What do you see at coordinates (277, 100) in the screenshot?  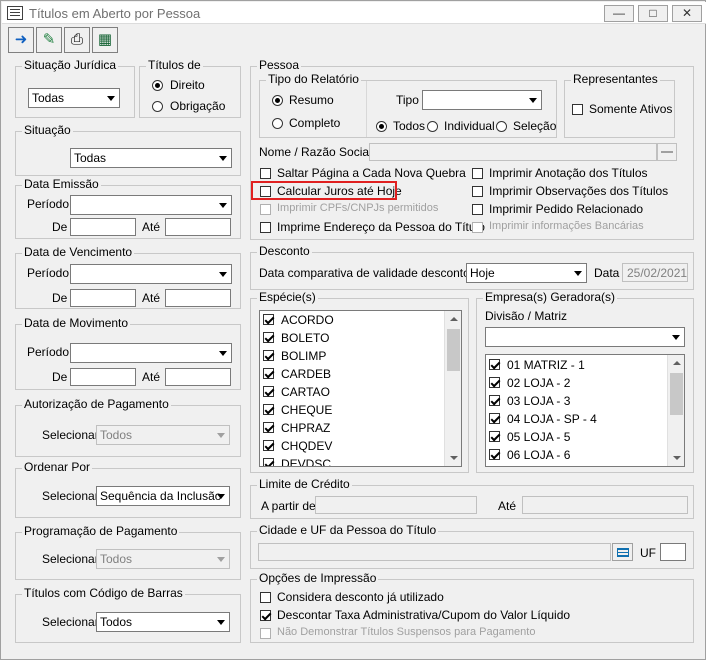 I see `resumo-radio` at bounding box center [277, 100].